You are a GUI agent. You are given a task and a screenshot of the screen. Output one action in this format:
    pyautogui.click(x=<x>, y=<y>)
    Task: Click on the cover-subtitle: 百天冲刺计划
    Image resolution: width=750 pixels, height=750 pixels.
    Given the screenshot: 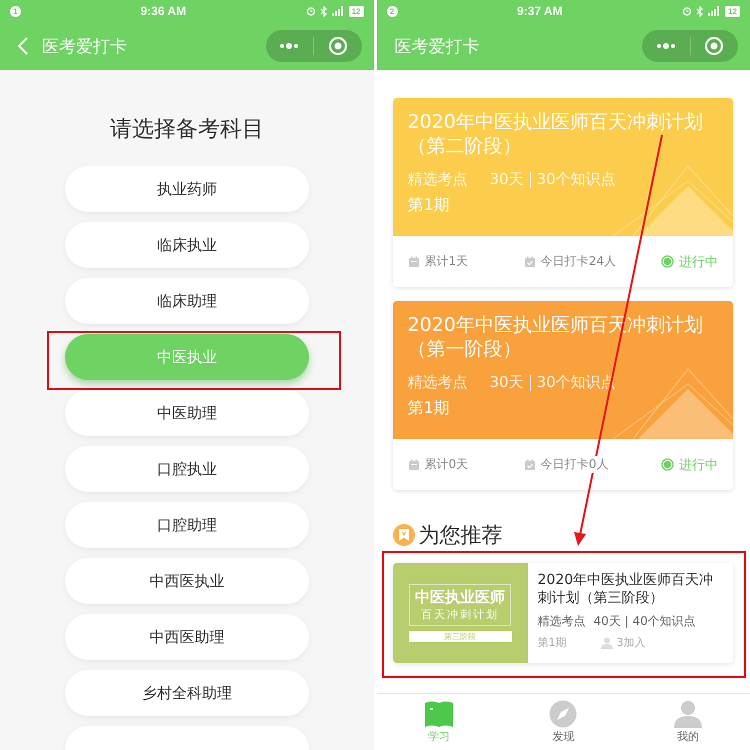 What is the action you would take?
    pyautogui.click(x=460, y=614)
    